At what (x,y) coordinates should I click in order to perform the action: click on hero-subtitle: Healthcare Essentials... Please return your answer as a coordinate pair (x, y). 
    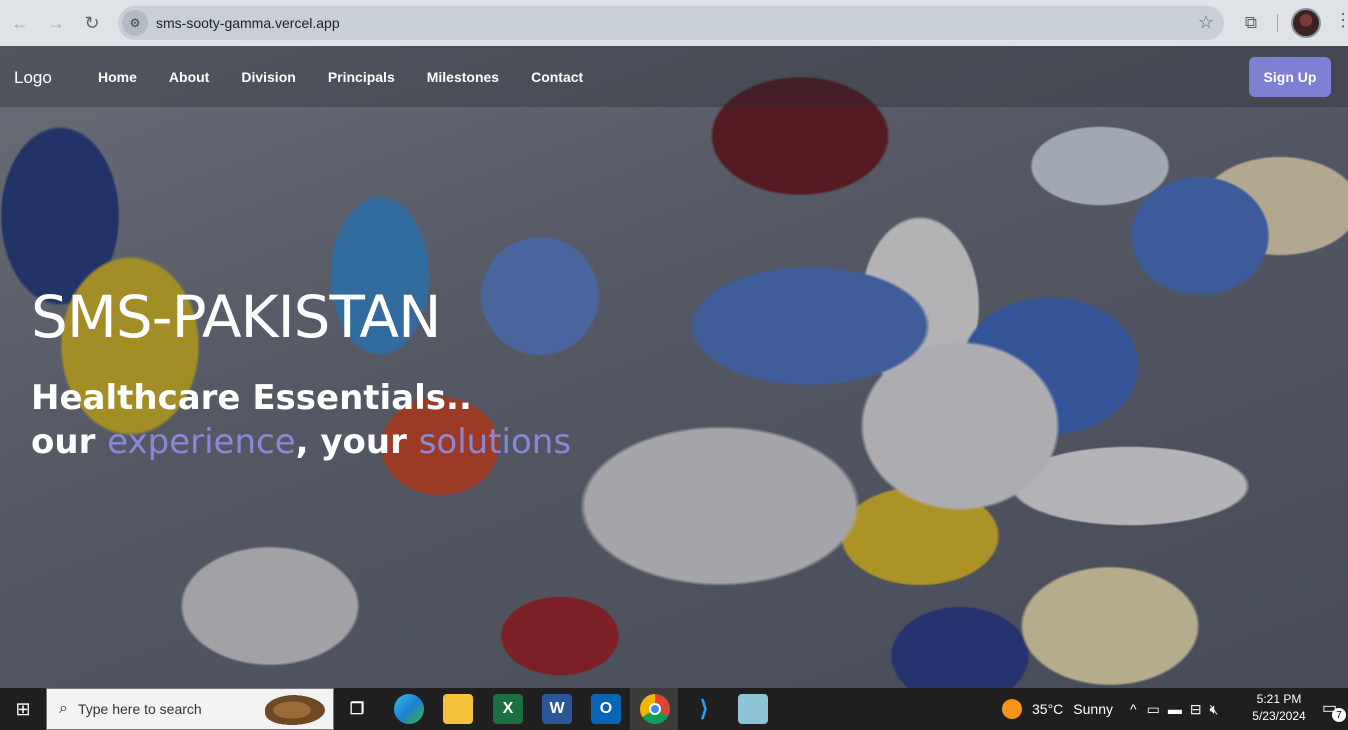
    Looking at the image, I should click on (251, 398).